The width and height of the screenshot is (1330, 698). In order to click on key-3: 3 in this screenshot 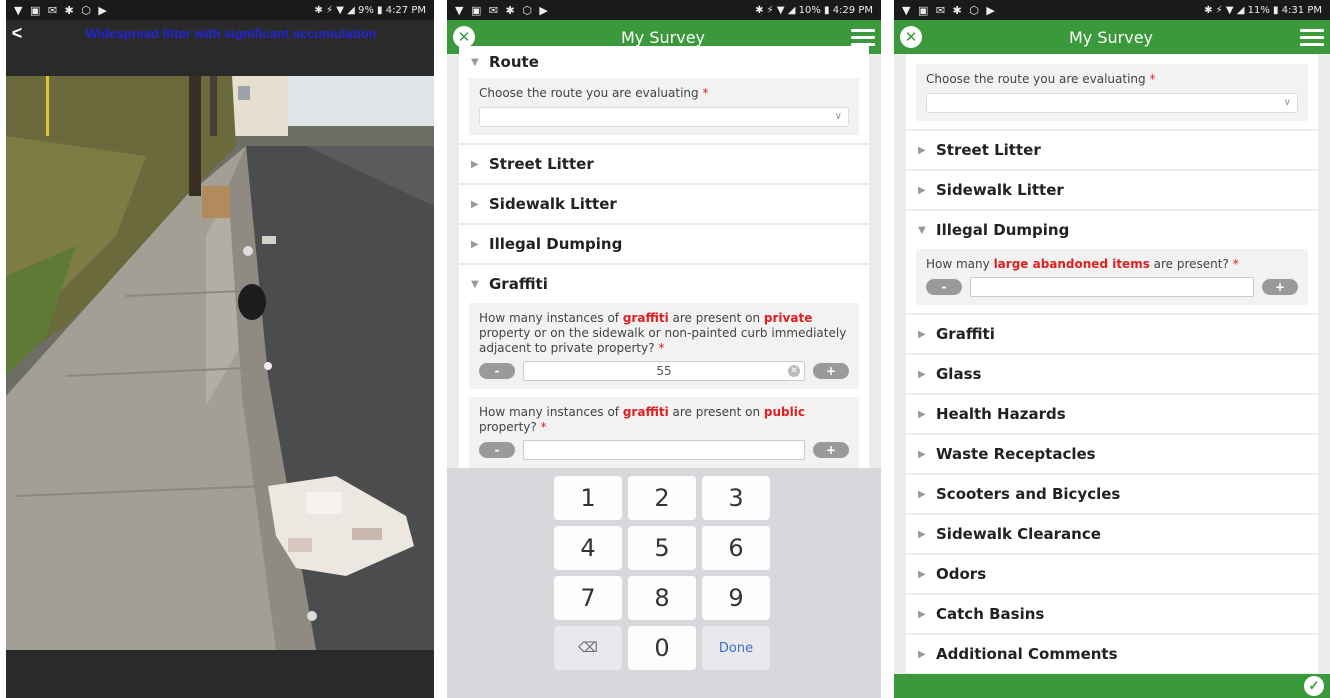, I will do `click(736, 498)`.